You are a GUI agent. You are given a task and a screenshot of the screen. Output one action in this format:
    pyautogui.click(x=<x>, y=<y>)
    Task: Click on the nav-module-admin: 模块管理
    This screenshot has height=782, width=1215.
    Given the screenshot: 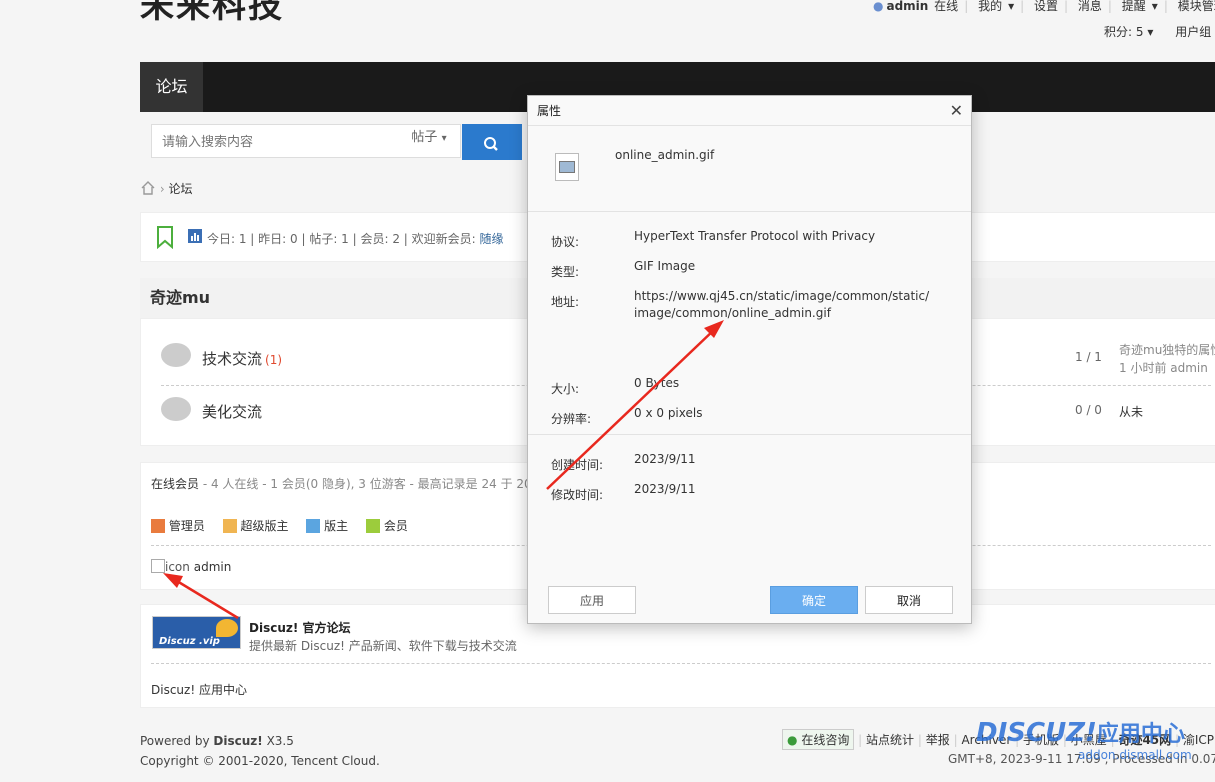 What is the action you would take?
    pyautogui.click(x=1196, y=6)
    